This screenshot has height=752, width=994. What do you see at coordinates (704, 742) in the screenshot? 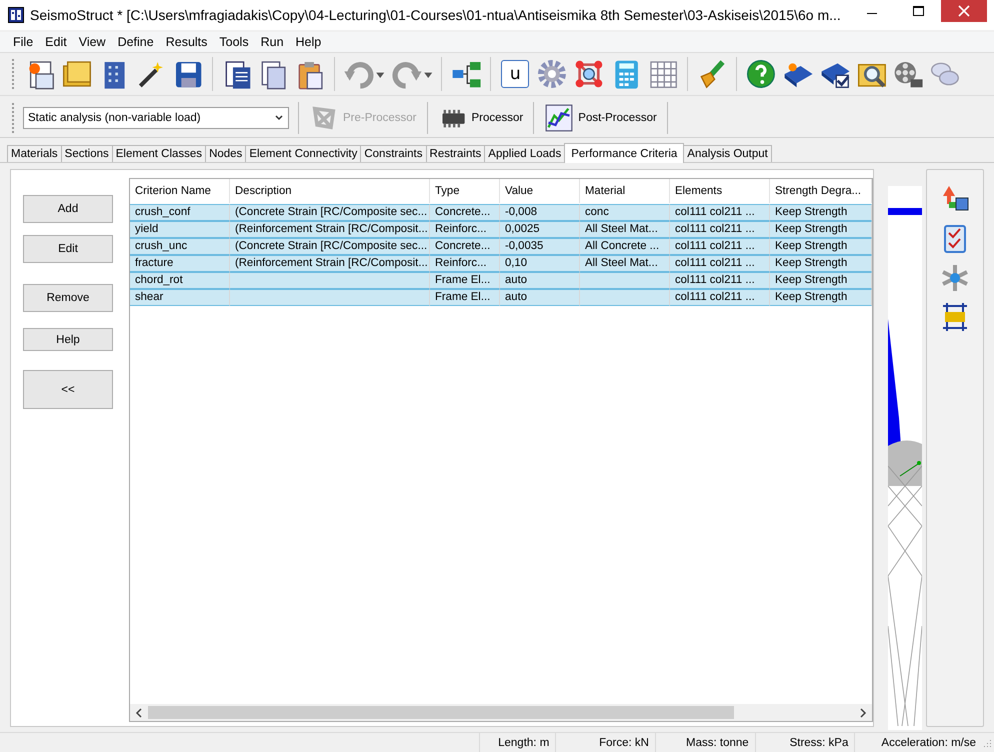
I see `status-text: Mass: tonne` at bounding box center [704, 742].